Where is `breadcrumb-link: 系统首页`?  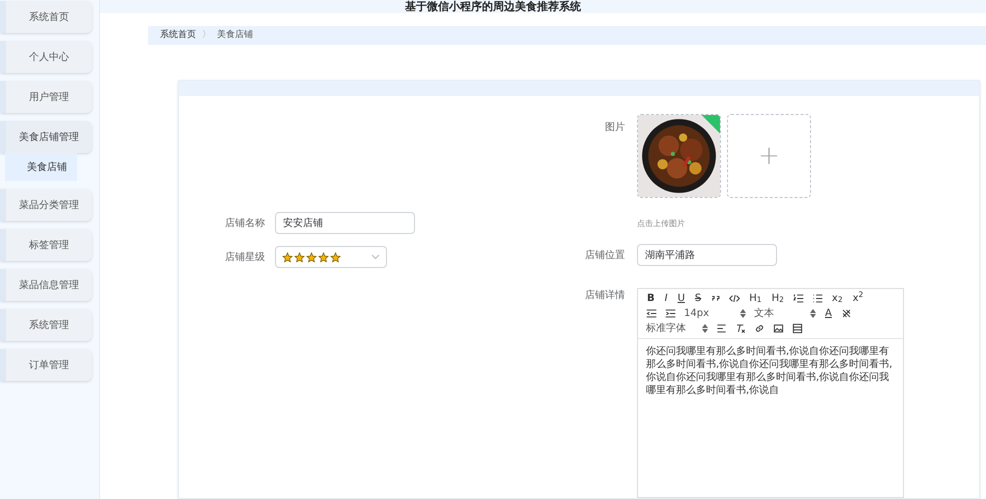 breadcrumb-link: 系统首页 is located at coordinates (178, 35).